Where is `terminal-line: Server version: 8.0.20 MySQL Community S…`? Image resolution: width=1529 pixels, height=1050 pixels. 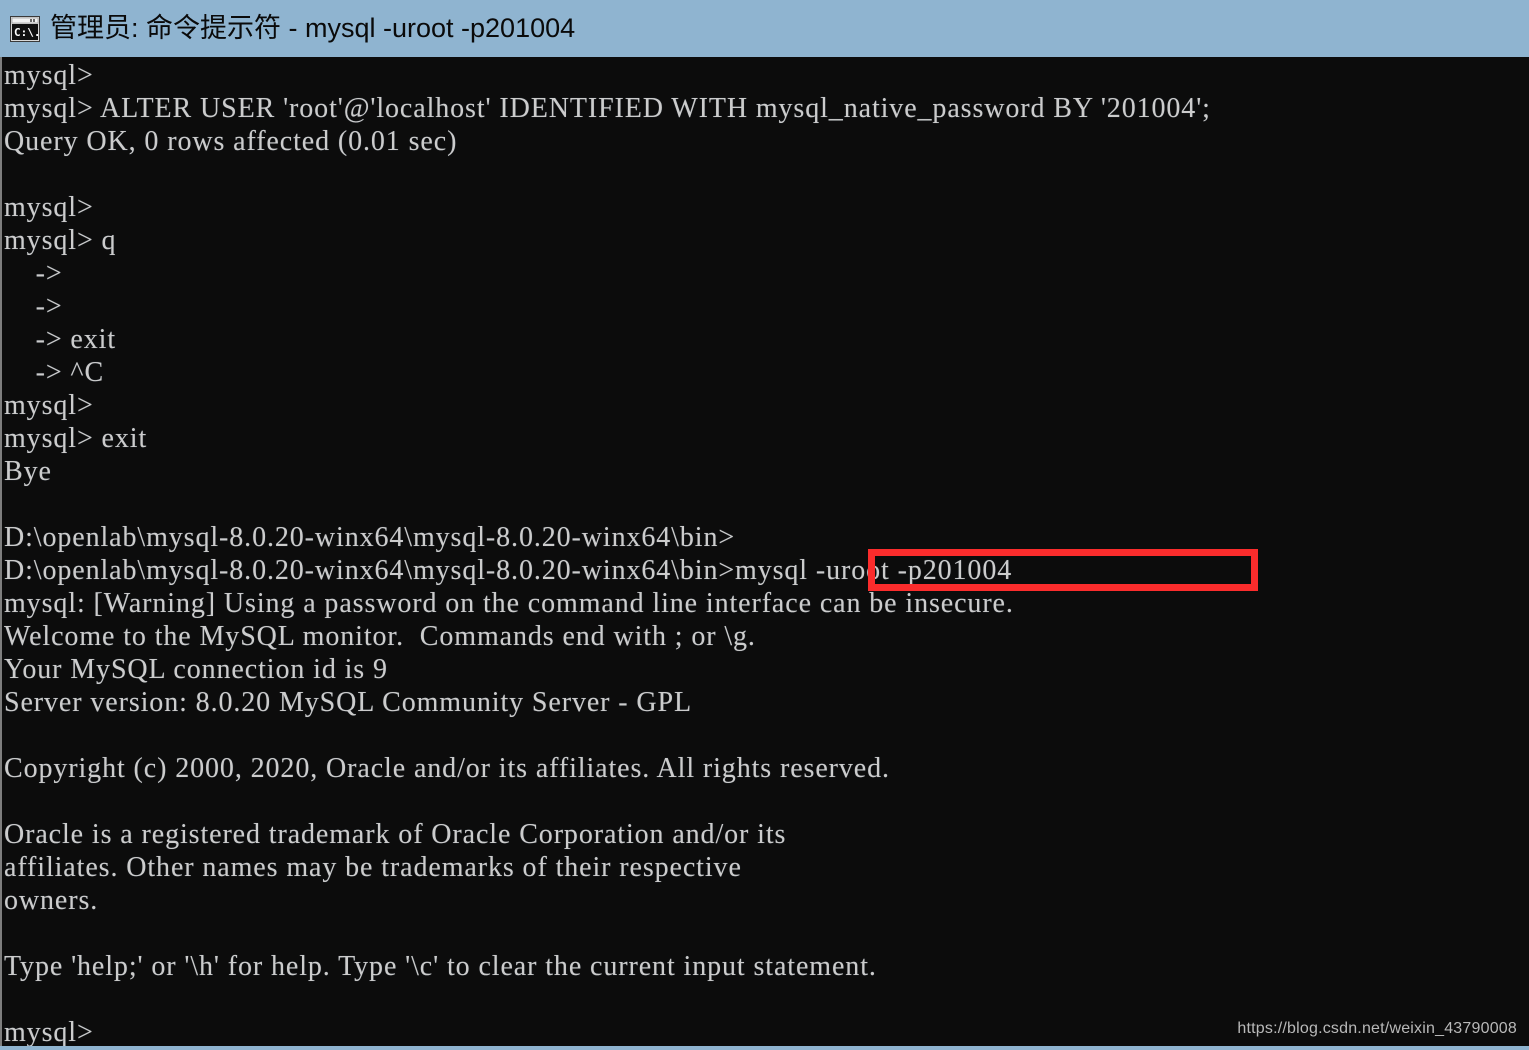
terminal-line: Server version: 8.0.20 MySQL Community S… is located at coordinates (348, 702).